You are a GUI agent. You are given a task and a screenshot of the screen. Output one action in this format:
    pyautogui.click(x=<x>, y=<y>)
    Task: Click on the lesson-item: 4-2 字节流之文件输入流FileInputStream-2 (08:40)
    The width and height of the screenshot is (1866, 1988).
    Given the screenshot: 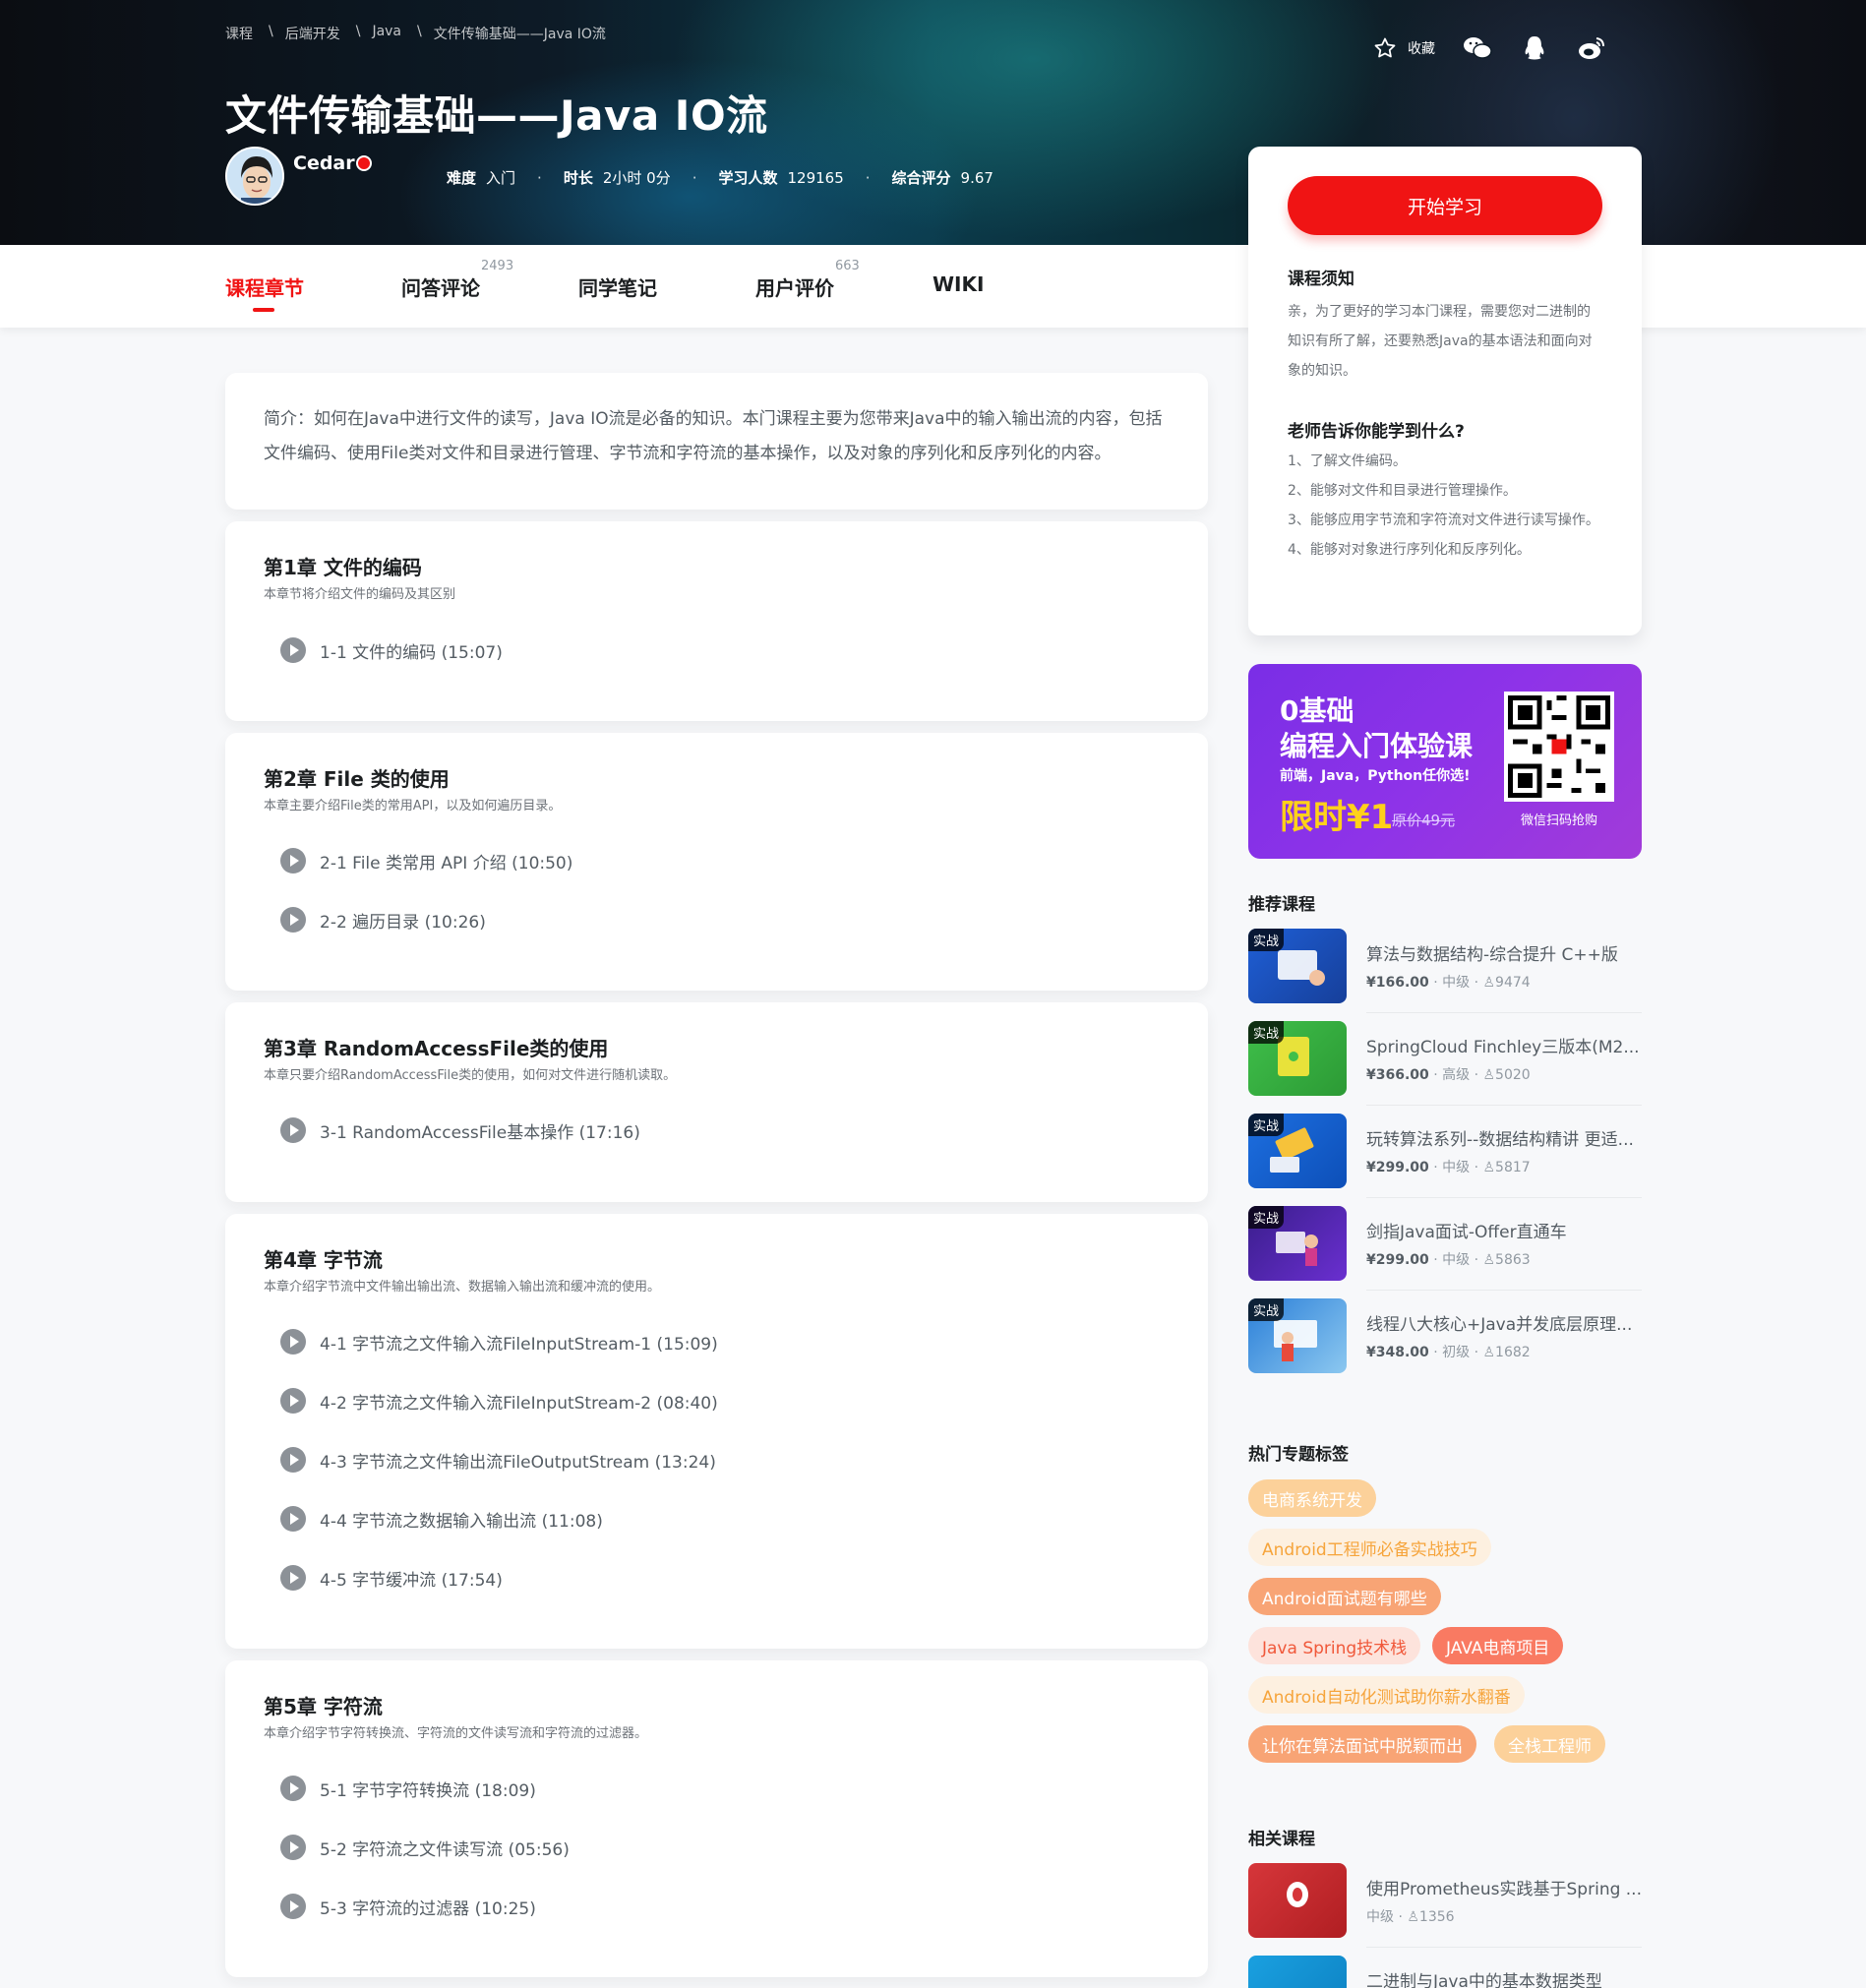 What is the action you would take?
    pyautogui.click(x=499, y=1401)
    